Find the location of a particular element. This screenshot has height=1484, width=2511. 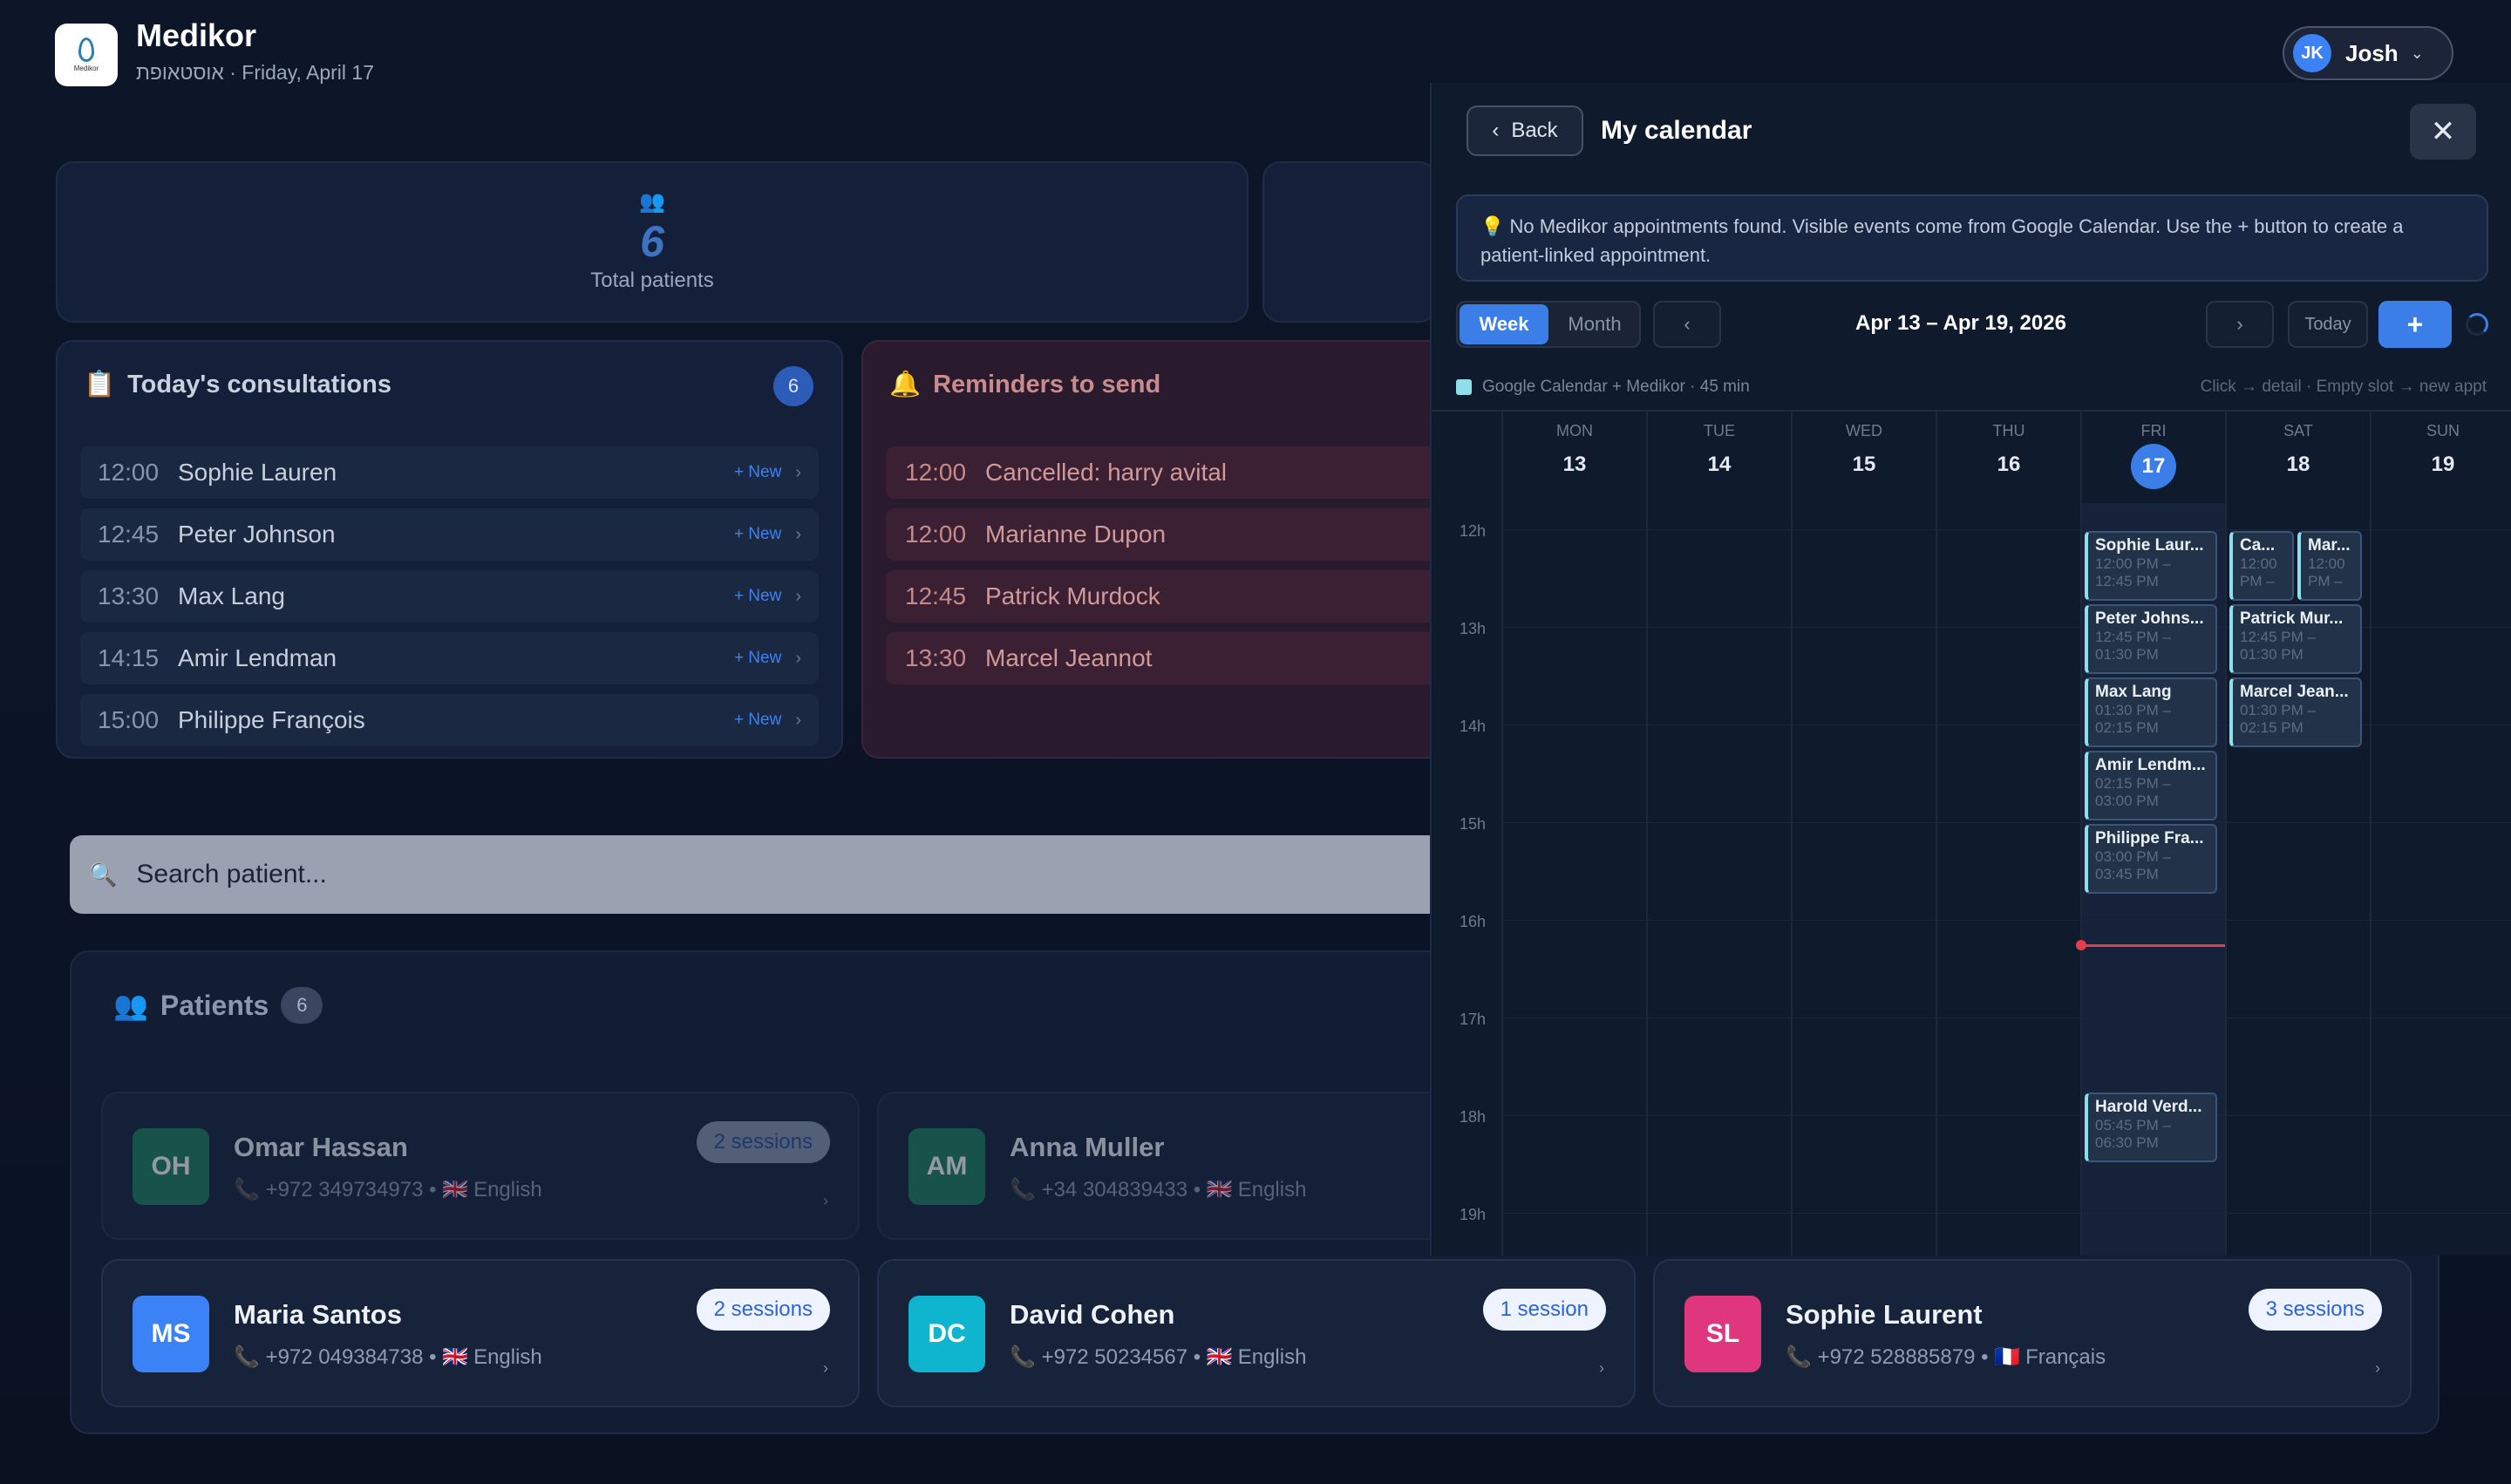

day-header: WED 15 is located at coordinates (1863, 457).